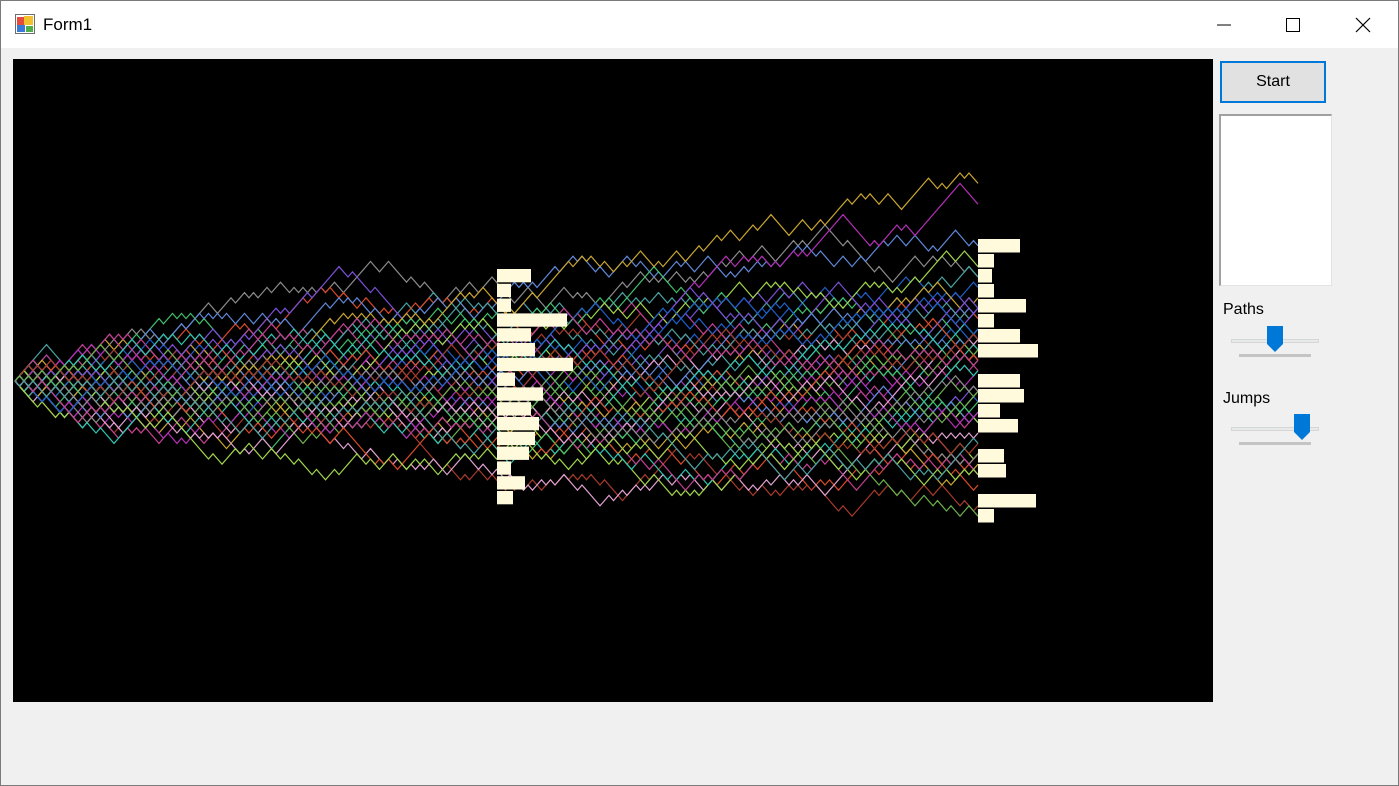 This screenshot has height=786, width=1399. What do you see at coordinates (1302, 427) in the screenshot?
I see `jumps-slider-thumb` at bounding box center [1302, 427].